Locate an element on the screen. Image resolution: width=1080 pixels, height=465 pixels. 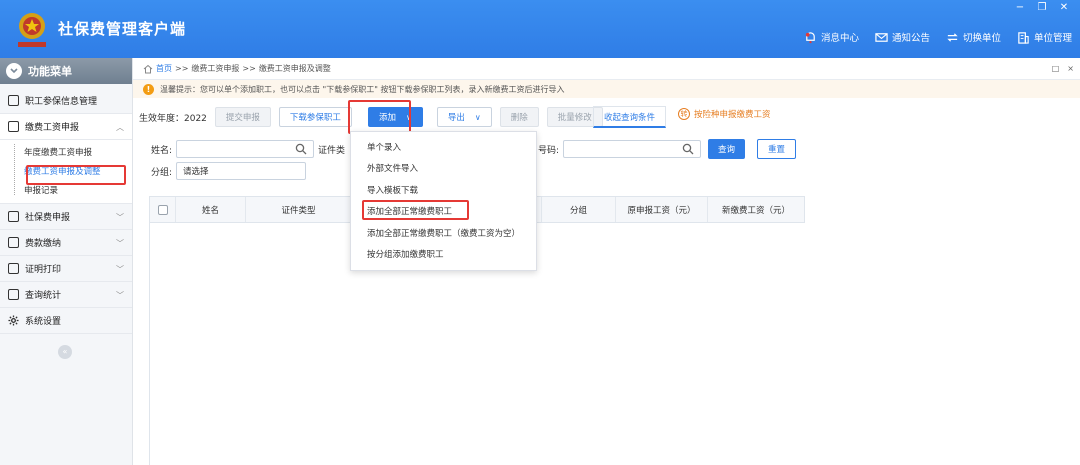
sidebar-active-highlight is located at coordinates (76, 175).